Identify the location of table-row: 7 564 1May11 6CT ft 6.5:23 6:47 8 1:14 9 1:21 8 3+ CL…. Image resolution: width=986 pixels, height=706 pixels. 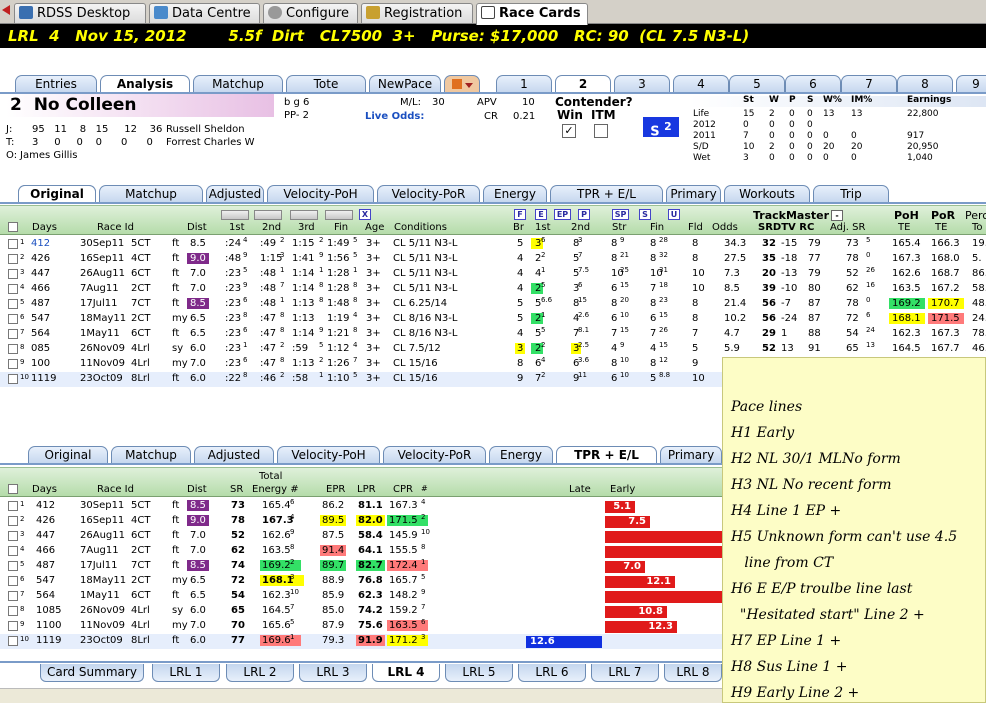
(493, 334).